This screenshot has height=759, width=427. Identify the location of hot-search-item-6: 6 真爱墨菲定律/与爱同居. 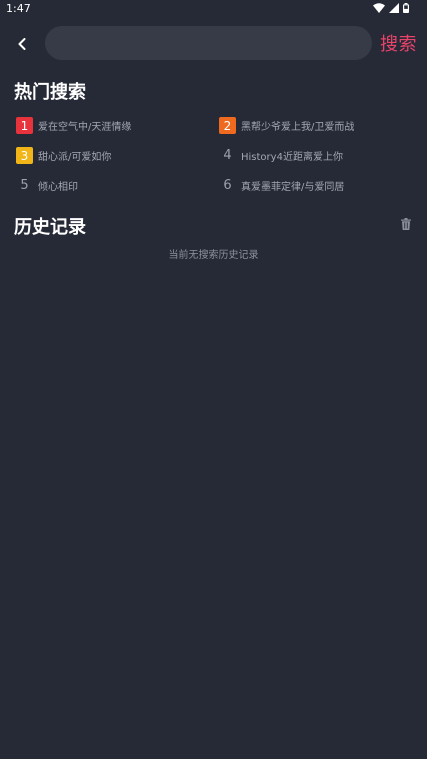
(314, 185).